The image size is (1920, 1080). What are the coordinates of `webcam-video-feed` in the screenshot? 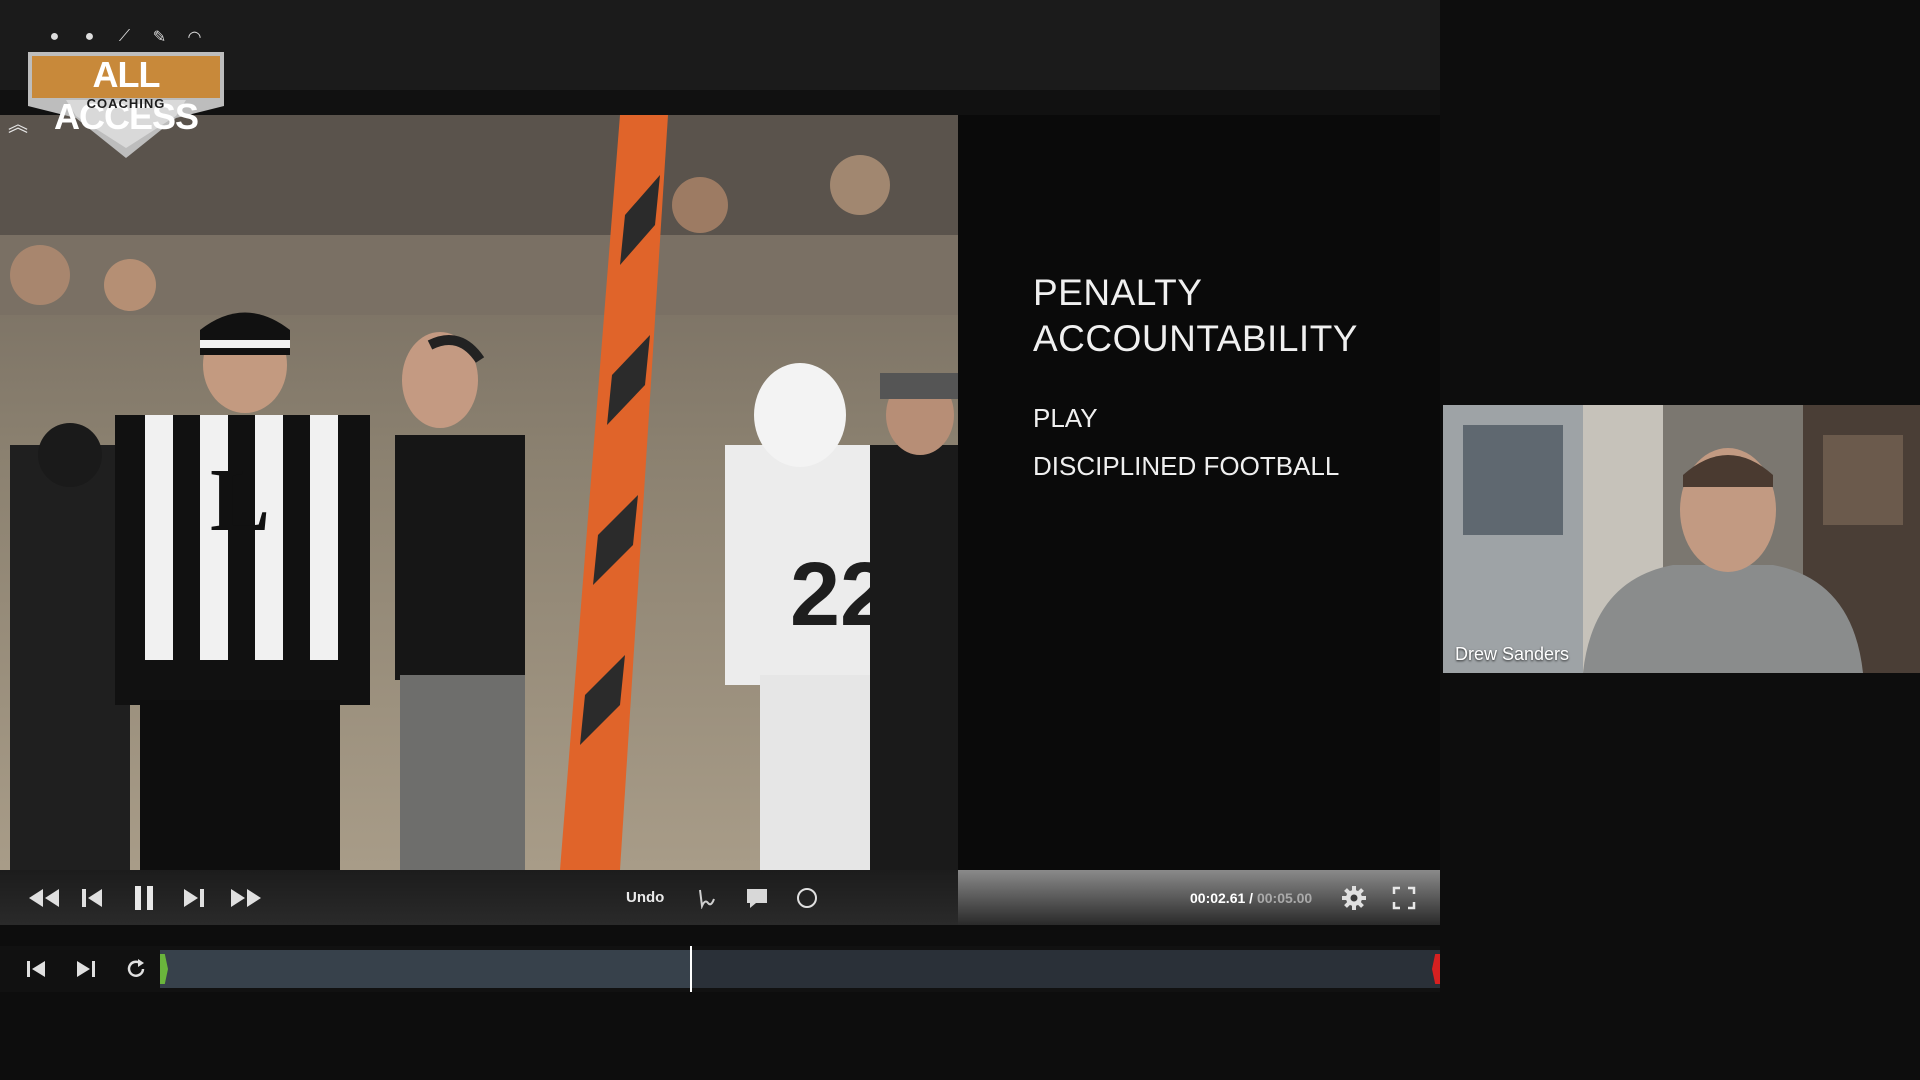 It's located at (1681, 539).